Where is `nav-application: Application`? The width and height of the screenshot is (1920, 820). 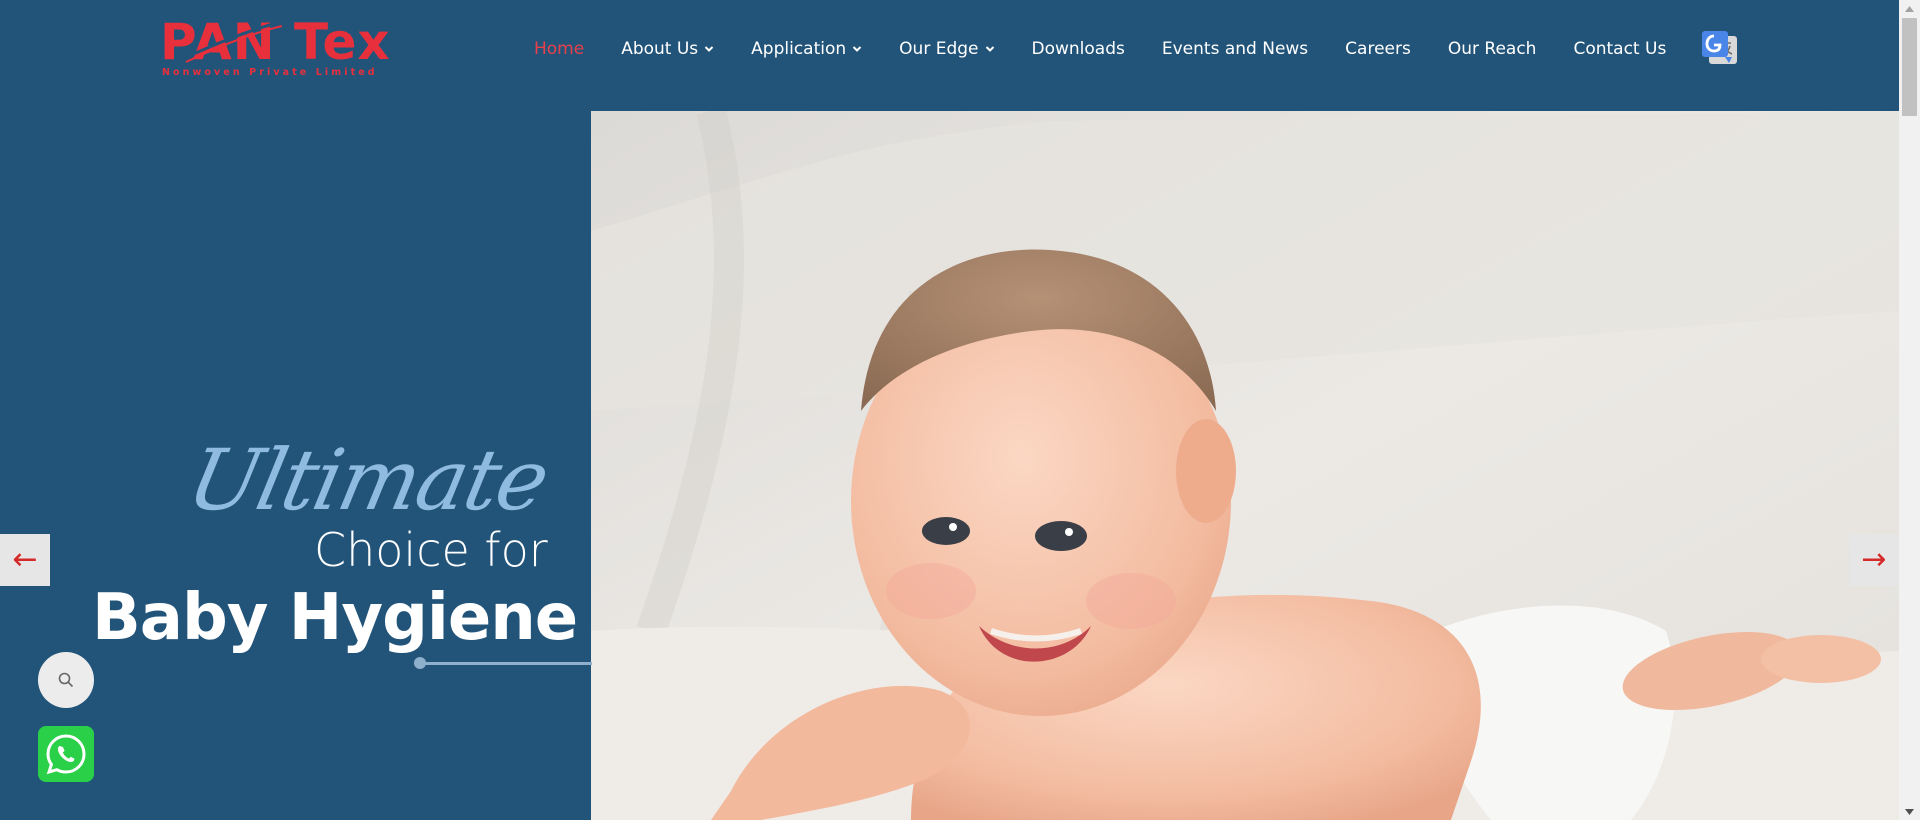
nav-application: Application is located at coordinates (806, 49).